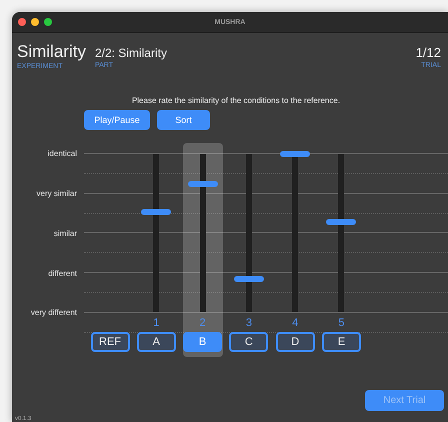 This screenshot has width=448, height=422. What do you see at coordinates (64, 233) in the screenshot?
I see `scale-label: similar` at bounding box center [64, 233].